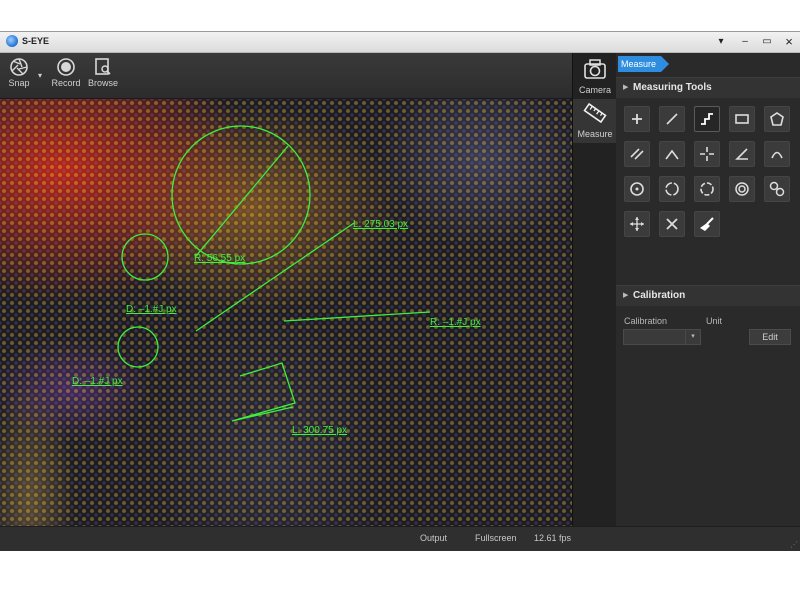 This screenshot has width=800, height=613. What do you see at coordinates (400, 42) in the screenshot?
I see `title-bar: S-EYE ▾ – ▭ ×` at bounding box center [400, 42].